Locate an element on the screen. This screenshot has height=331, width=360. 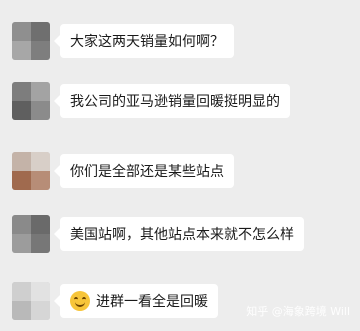
chat-message: 你们是全部还是某些站点 is located at coordinates (180, 172).